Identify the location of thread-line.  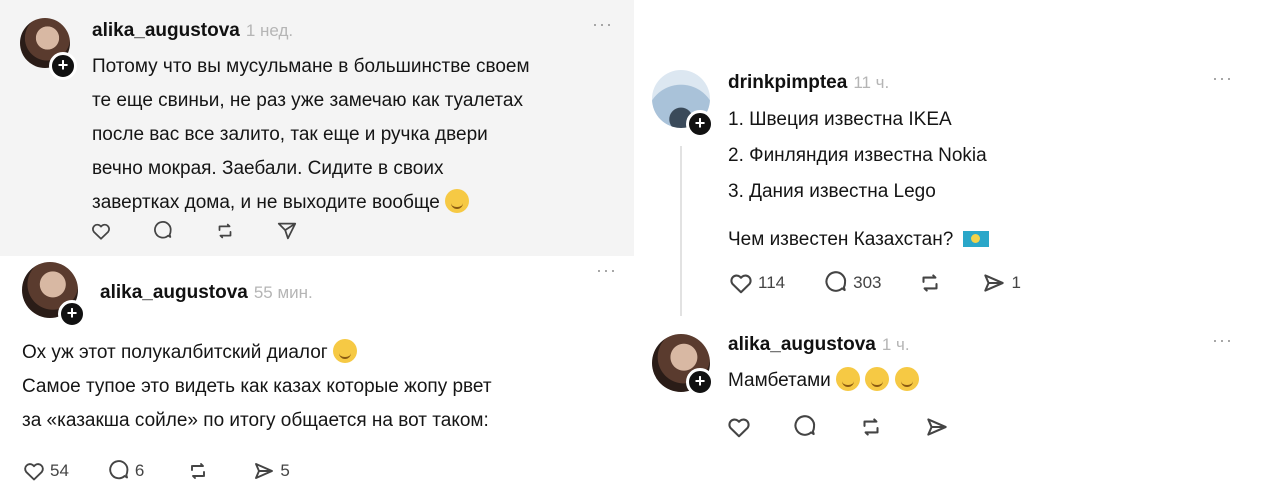
(681, 231).